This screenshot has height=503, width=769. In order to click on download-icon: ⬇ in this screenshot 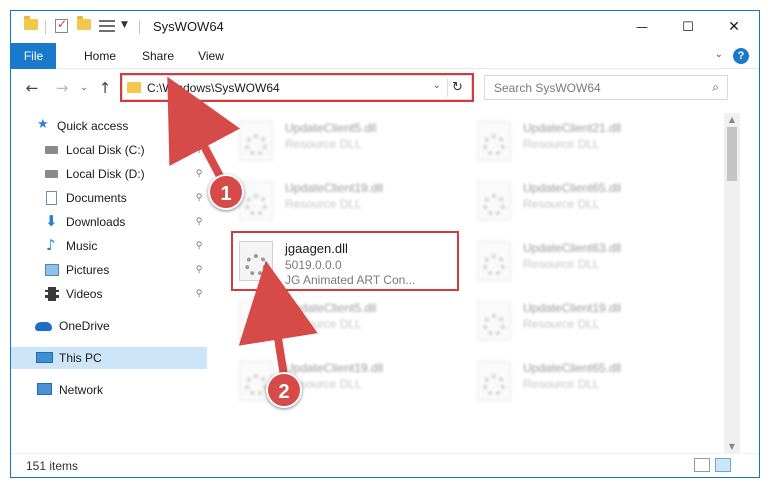, I will do `click(51, 221)`.